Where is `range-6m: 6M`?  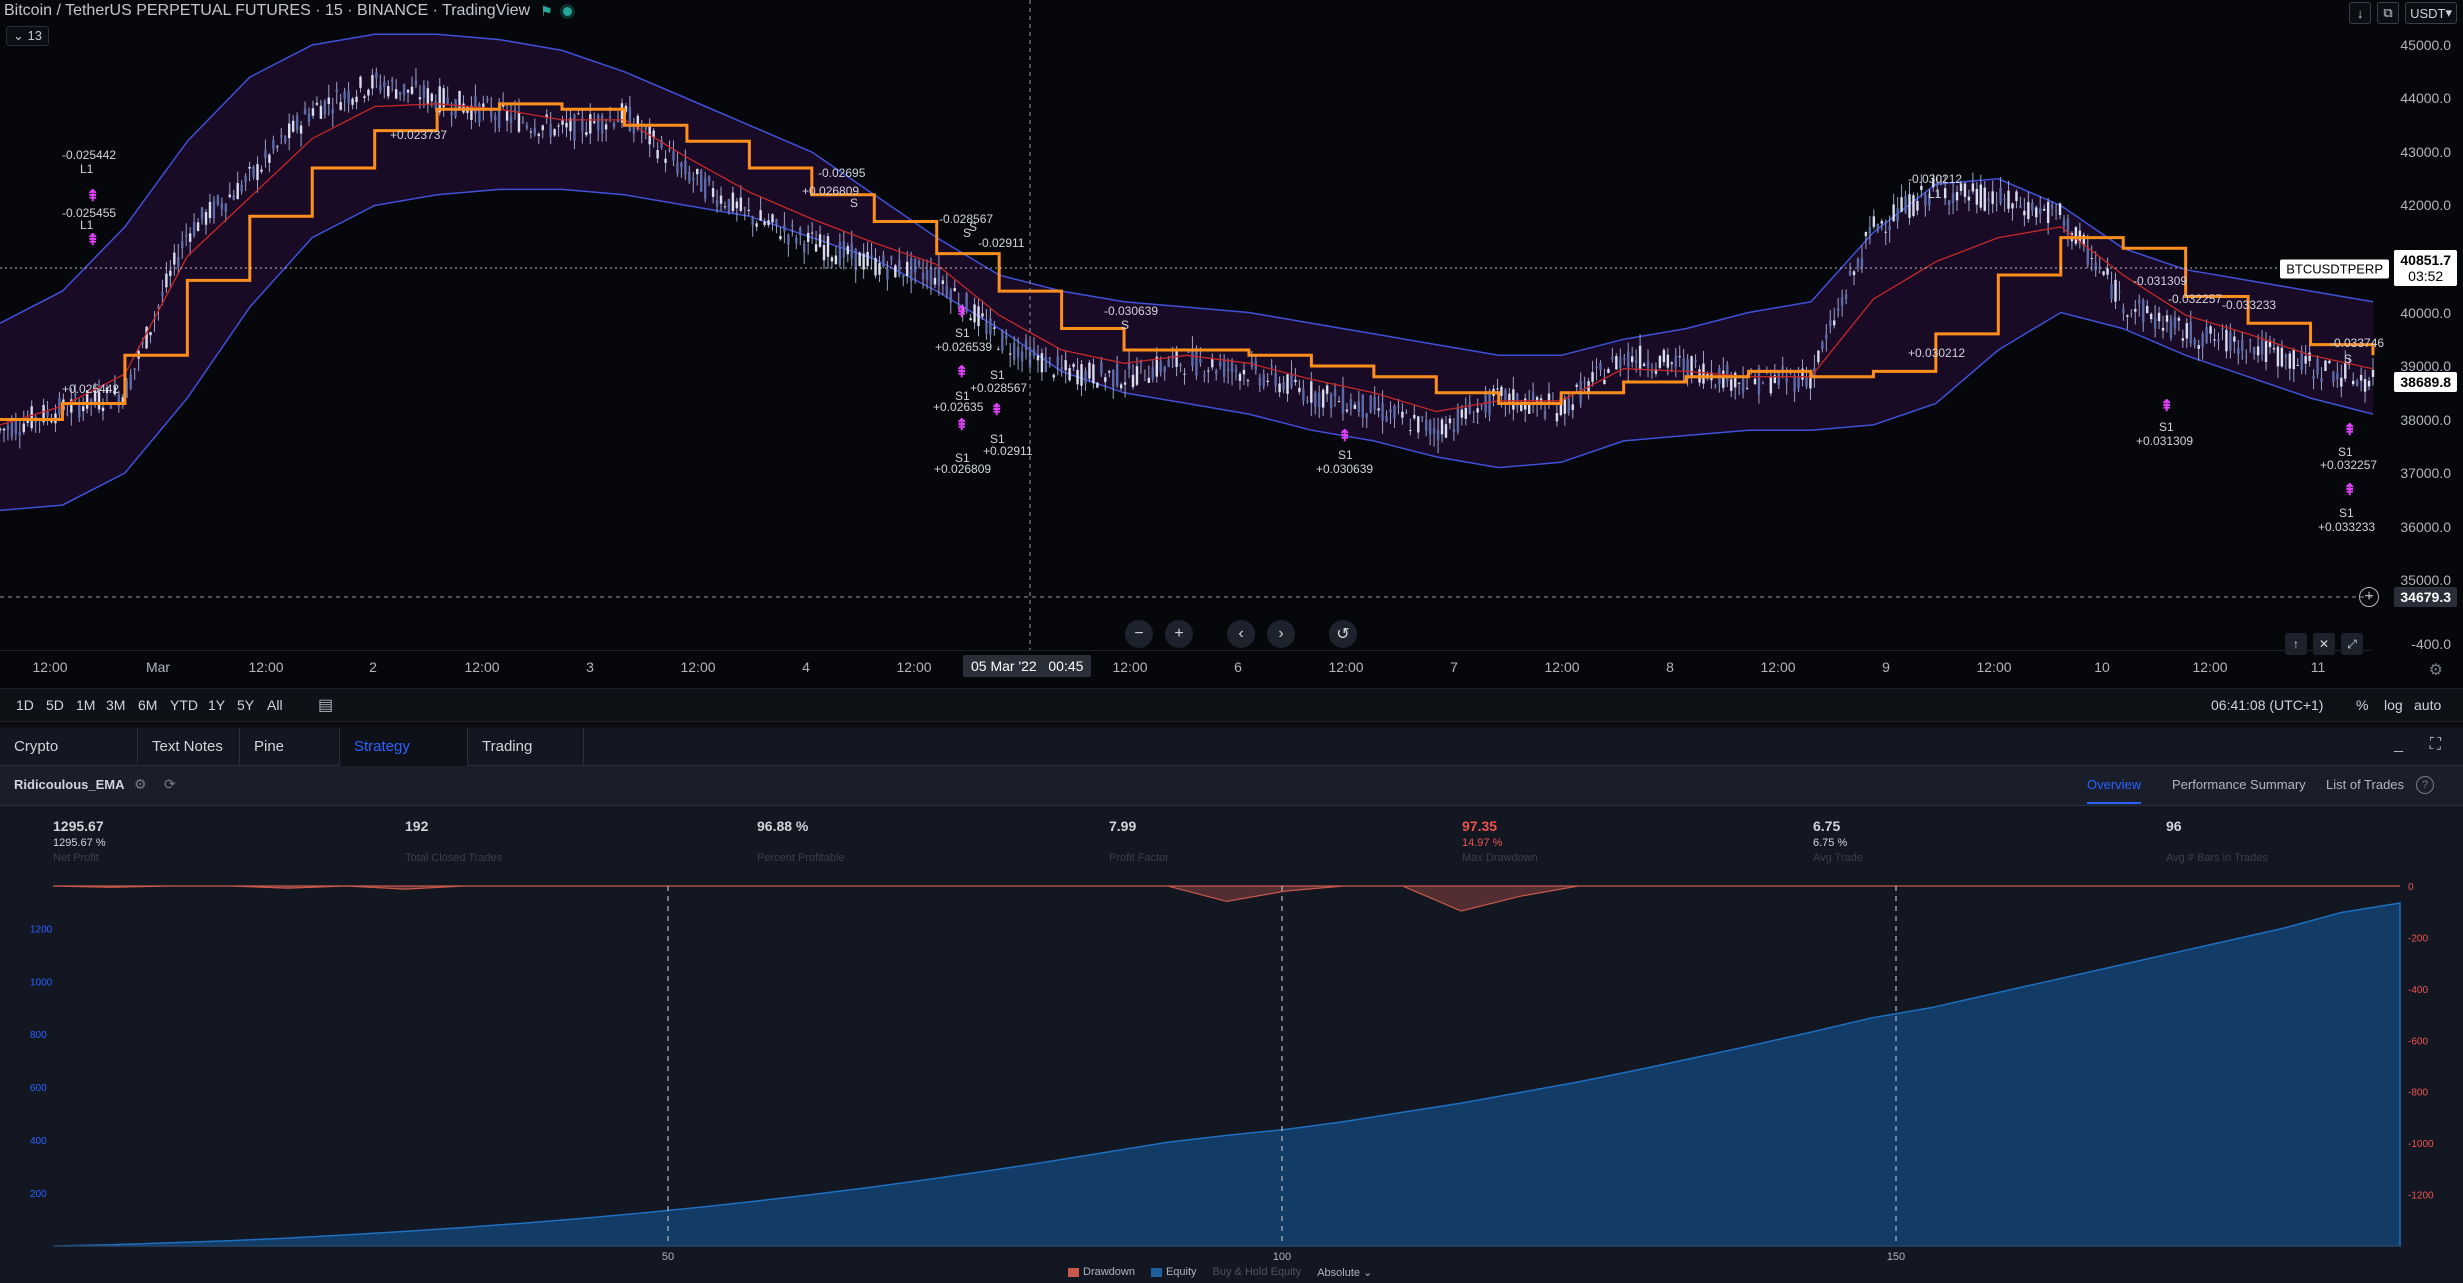 range-6m: 6M is located at coordinates (147, 705).